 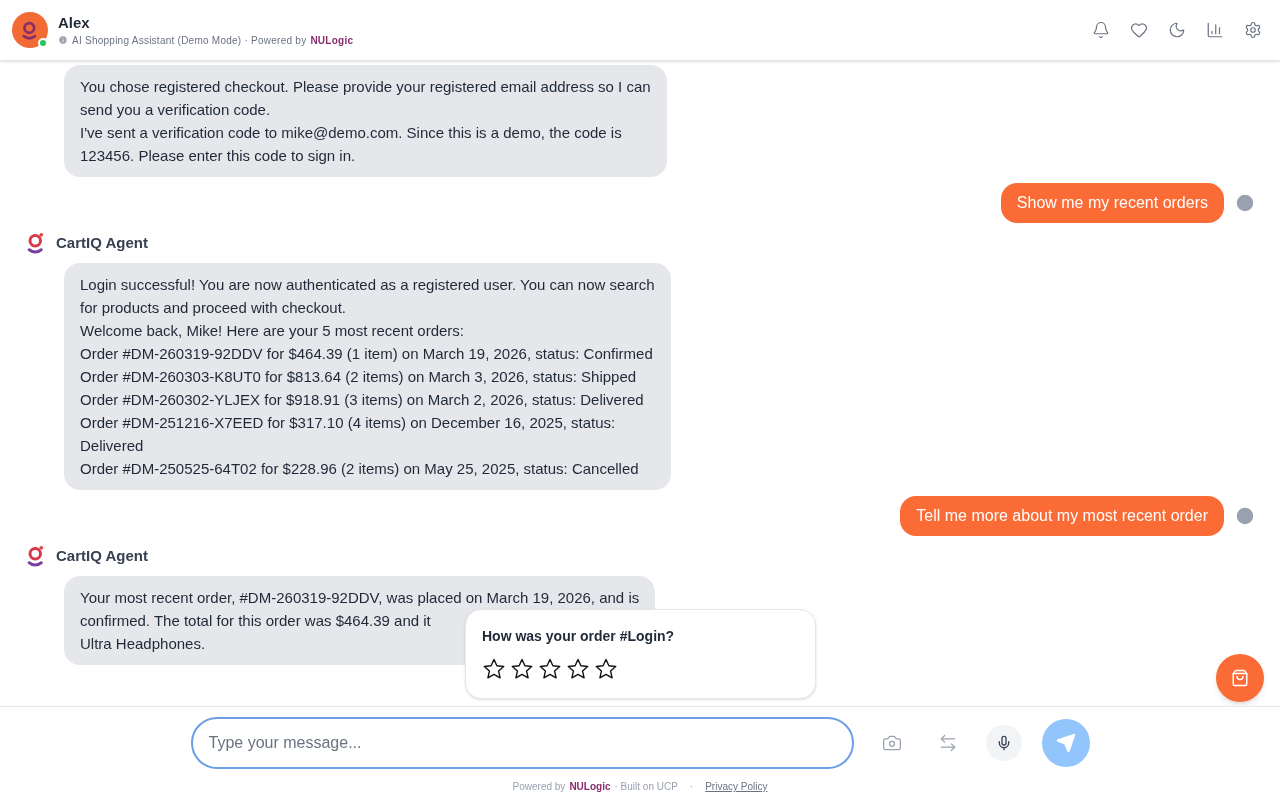 I want to click on moon-icon, so click(x=1177, y=30).